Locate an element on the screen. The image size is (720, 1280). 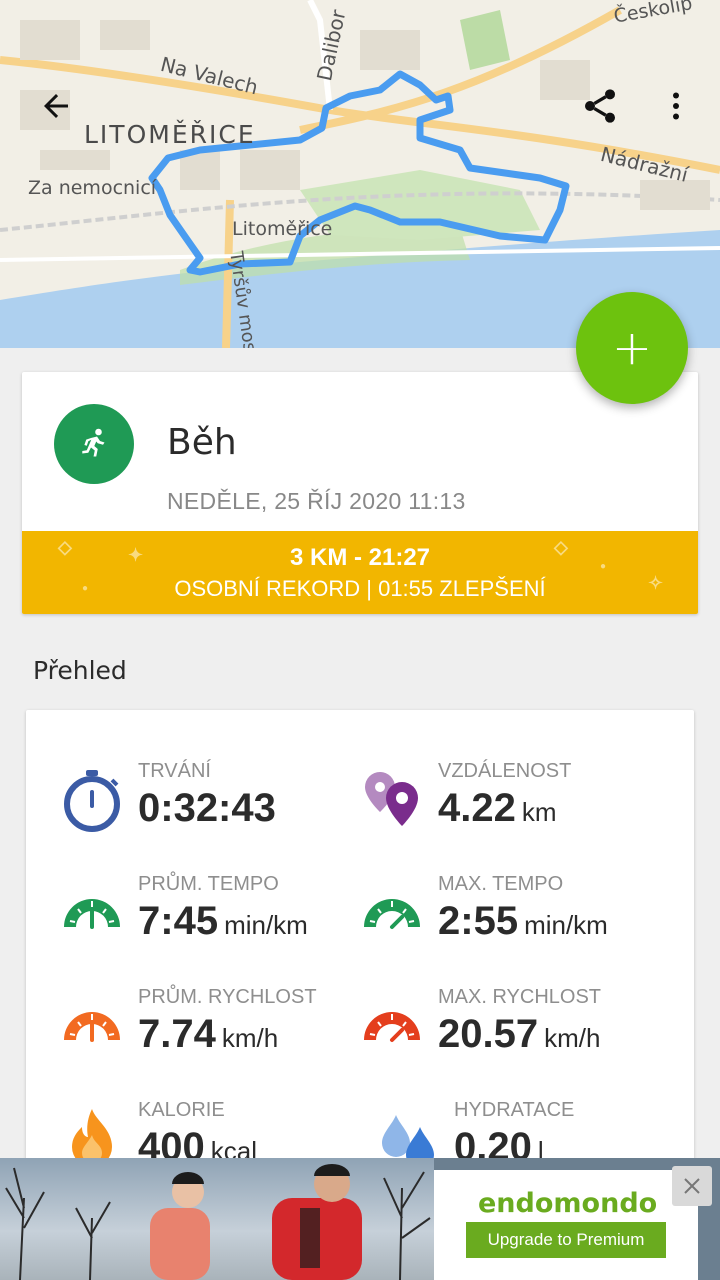
share-icon is located at coordinates (600, 106).